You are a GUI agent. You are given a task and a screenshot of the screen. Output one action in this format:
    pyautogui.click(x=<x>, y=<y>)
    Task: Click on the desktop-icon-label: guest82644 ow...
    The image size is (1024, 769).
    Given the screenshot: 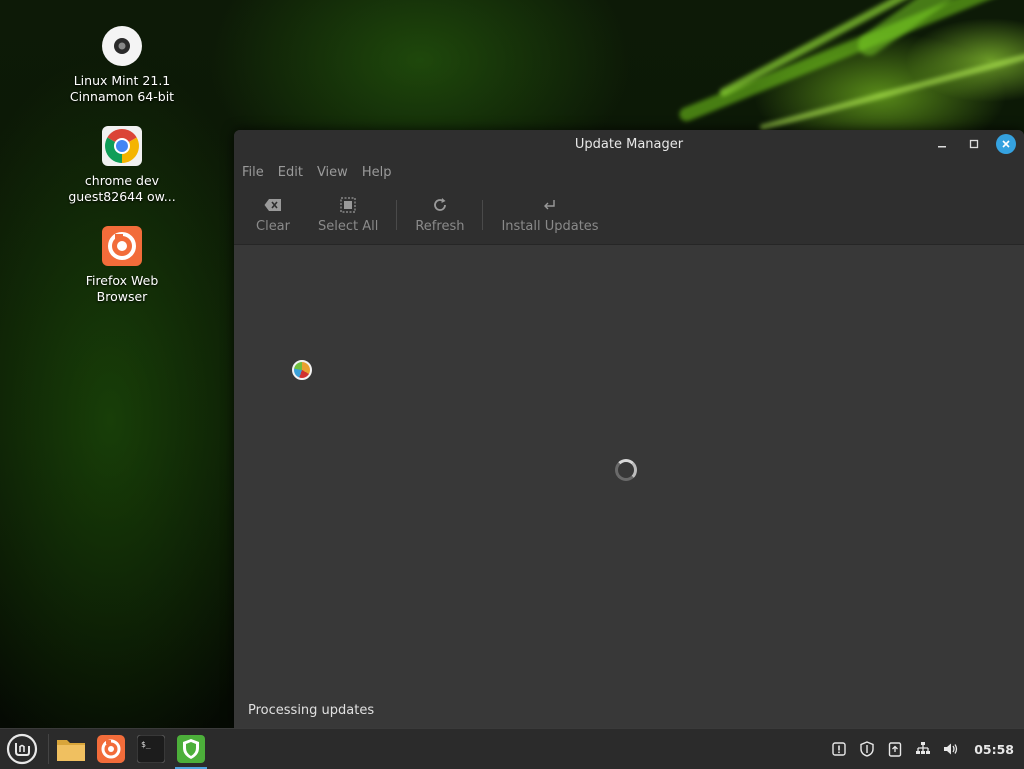 What is the action you would take?
    pyautogui.click(x=122, y=196)
    